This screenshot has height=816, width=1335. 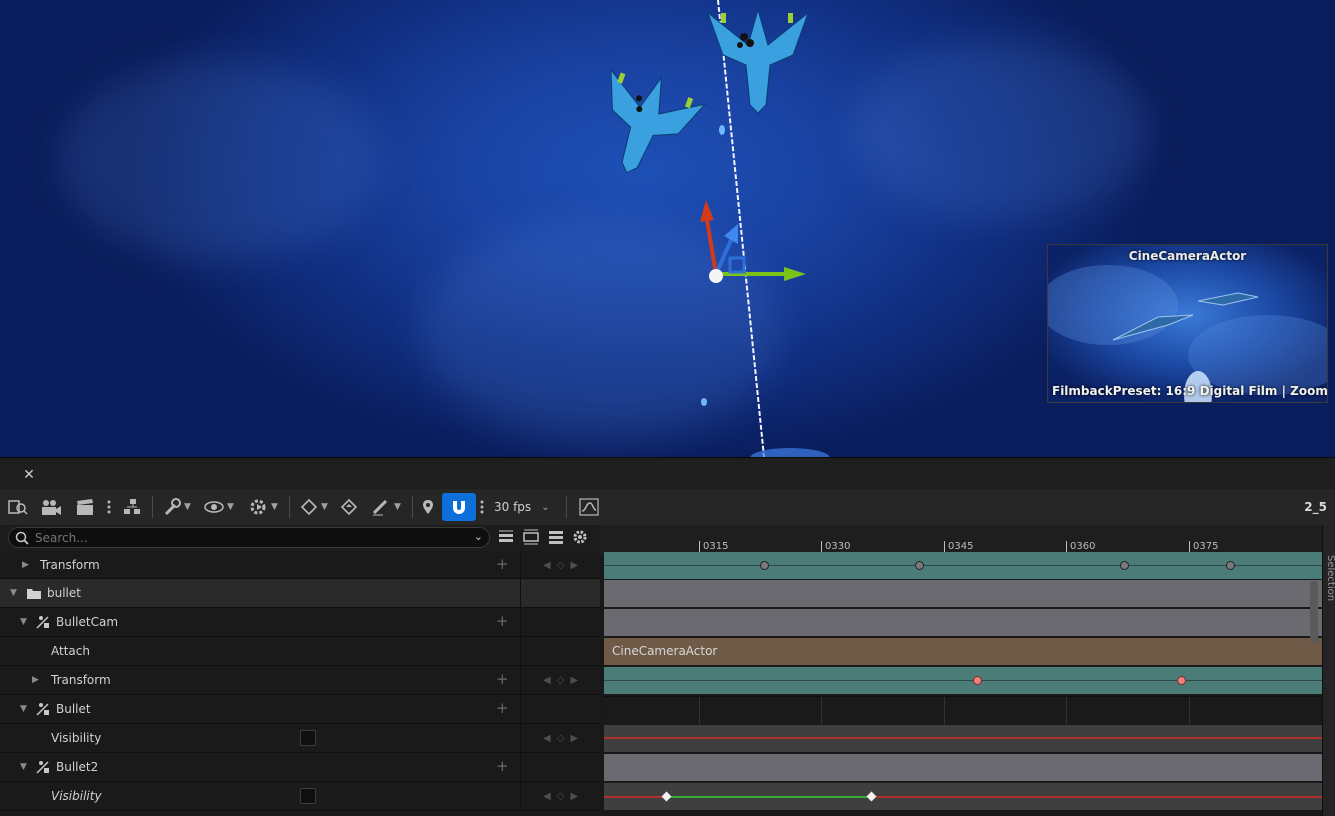 What do you see at coordinates (245, 537) in the screenshot?
I see `search-input` at bounding box center [245, 537].